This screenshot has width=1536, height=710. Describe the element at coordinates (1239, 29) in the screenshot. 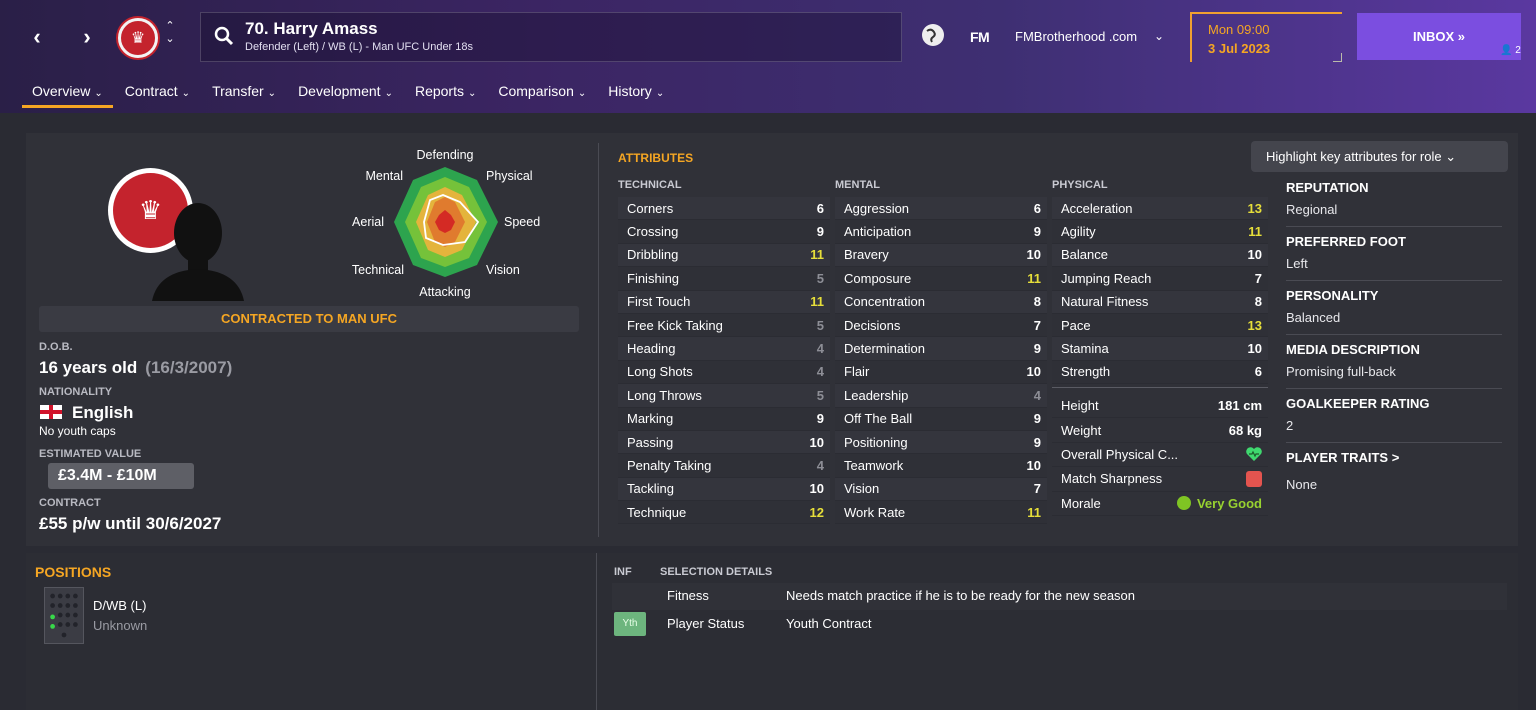

I see `date-day: Mon 09:00` at that location.